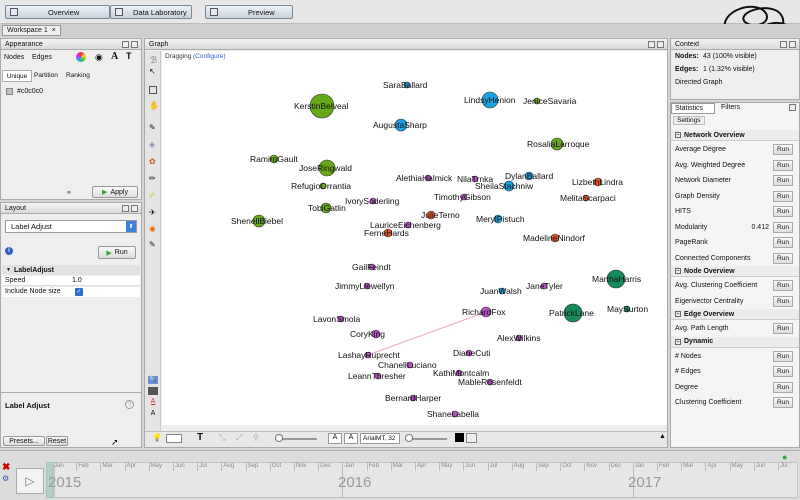 This screenshot has height=500, width=800. What do you see at coordinates (99, 57) in the screenshot?
I see `size-icon: ◉` at bounding box center [99, 57].